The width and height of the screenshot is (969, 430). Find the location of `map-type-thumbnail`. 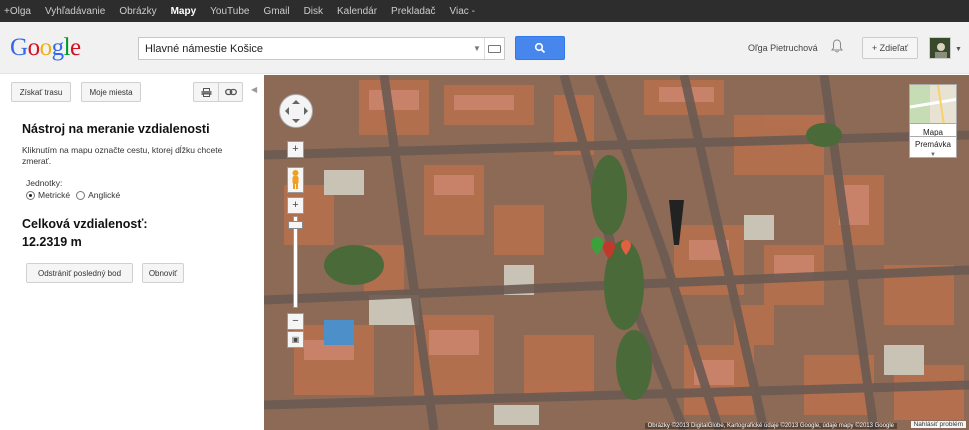

map-type-thumbnail is located at coordinates (933, 104).